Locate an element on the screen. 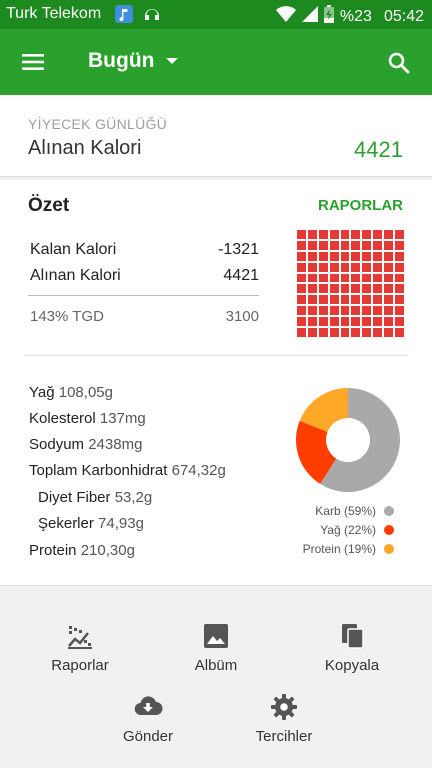 This screenshot has width=432, height=768. remaining-calories-row: Kalan Kalori -1321 is located at coordinates (144, 250).